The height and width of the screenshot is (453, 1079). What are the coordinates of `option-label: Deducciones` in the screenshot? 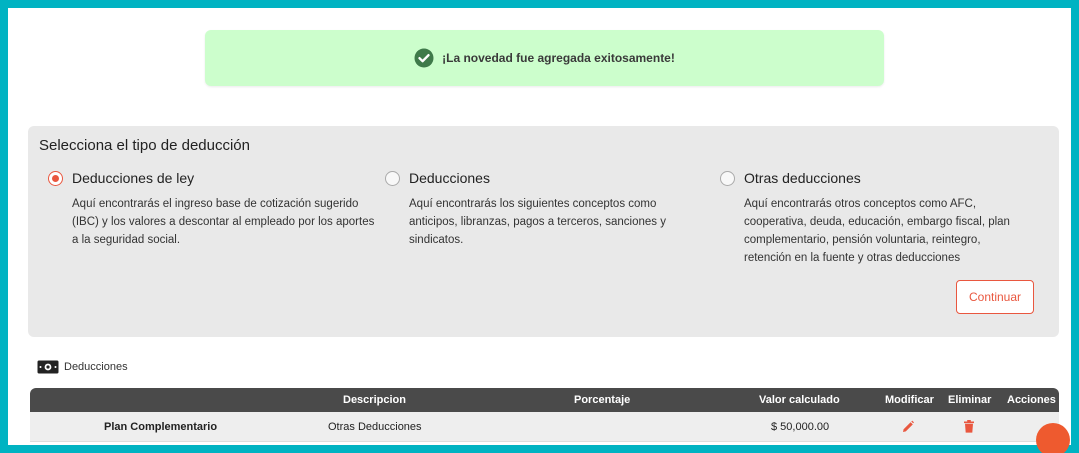 It's located at (449, 178).